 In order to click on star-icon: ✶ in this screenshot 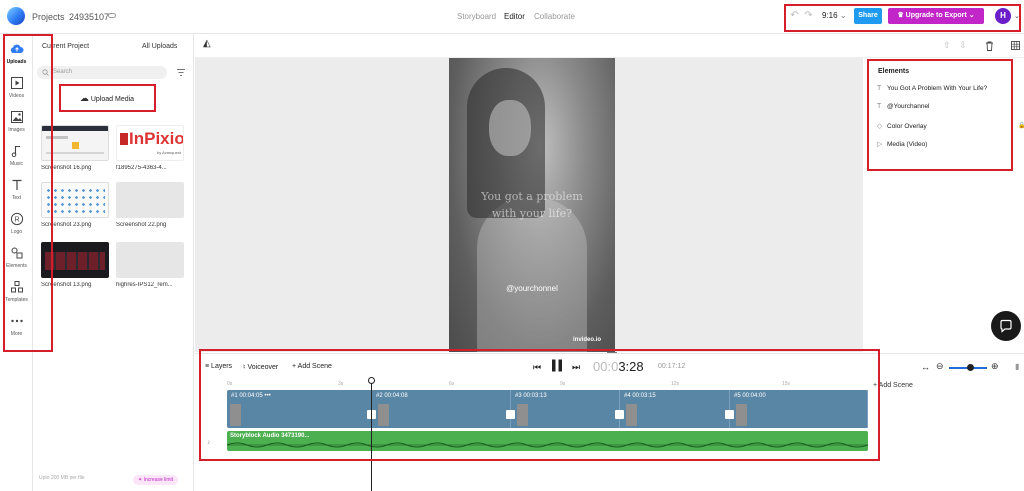, I will do `click(140, 480)`.